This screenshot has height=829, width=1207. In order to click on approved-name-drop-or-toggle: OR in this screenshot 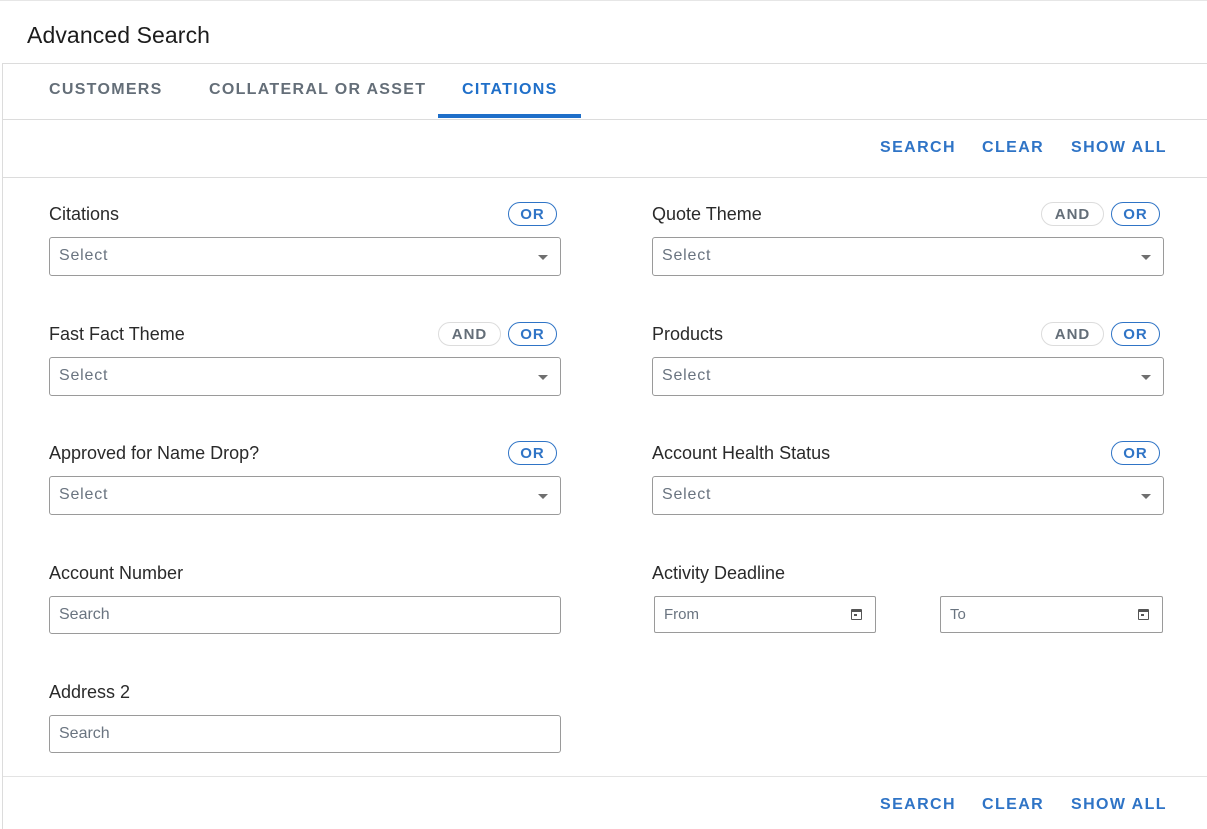, I will do `click(532, 453)`.